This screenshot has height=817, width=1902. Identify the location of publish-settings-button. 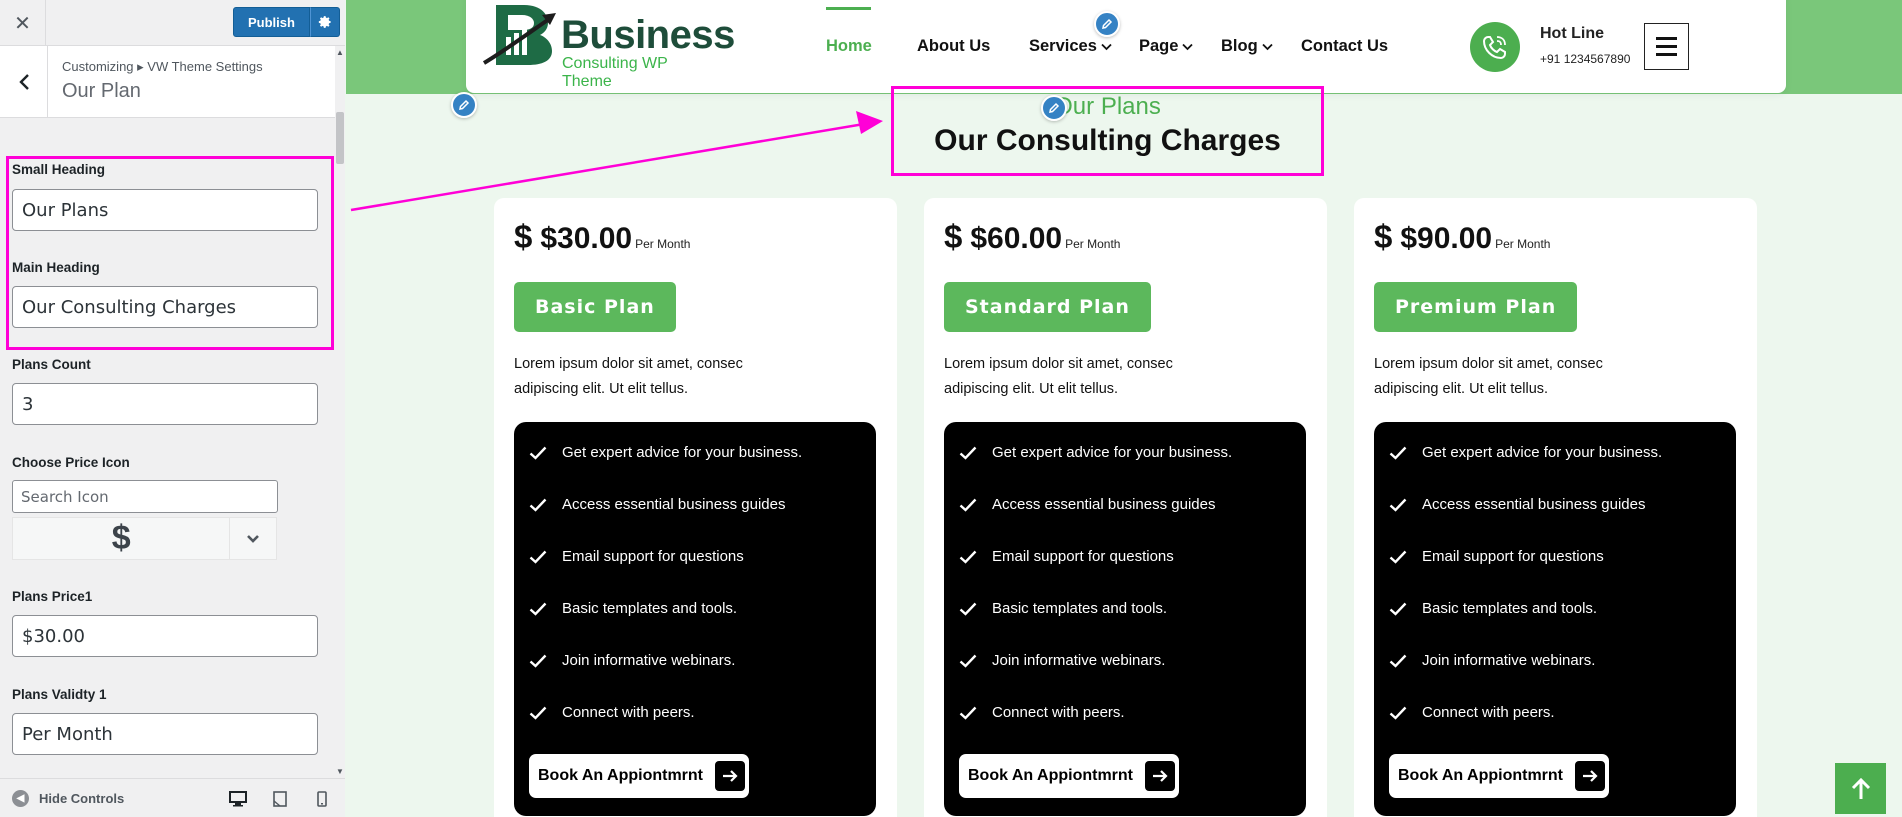
(324, 22).